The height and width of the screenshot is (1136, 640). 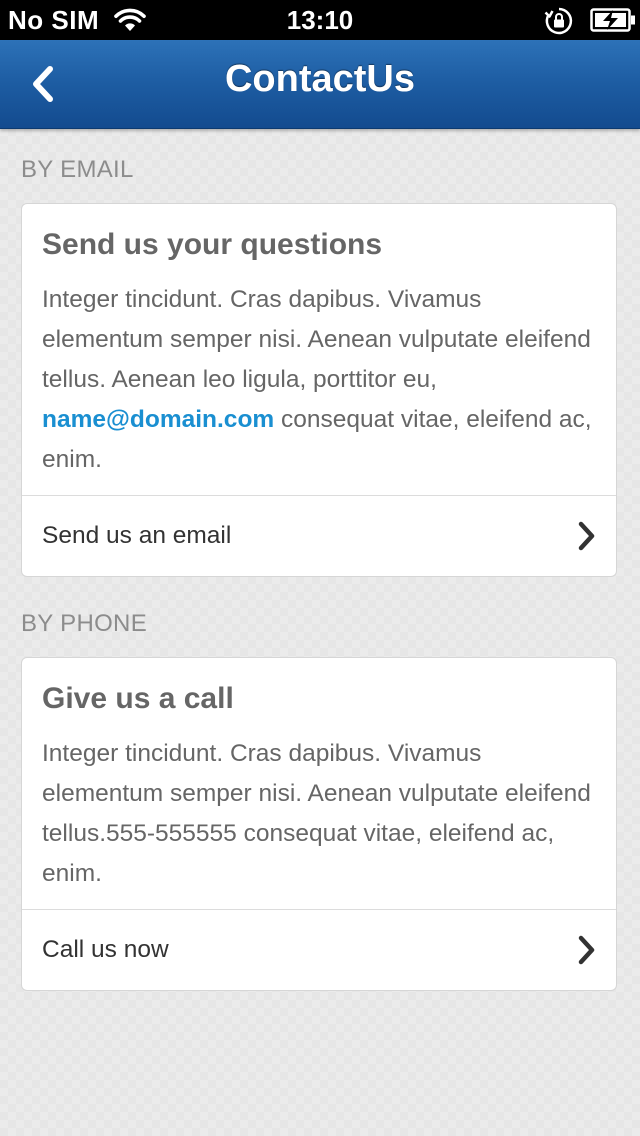 I want to click on section-header-phone: BY PHONE, so click(x=84, y=623).